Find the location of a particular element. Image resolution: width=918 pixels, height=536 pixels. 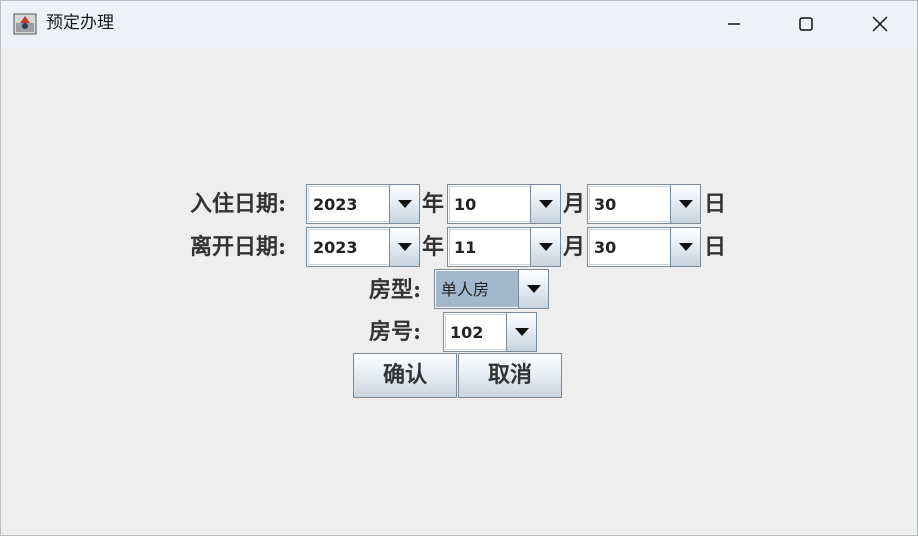

minimize-button is located at coordinates (734, 24).